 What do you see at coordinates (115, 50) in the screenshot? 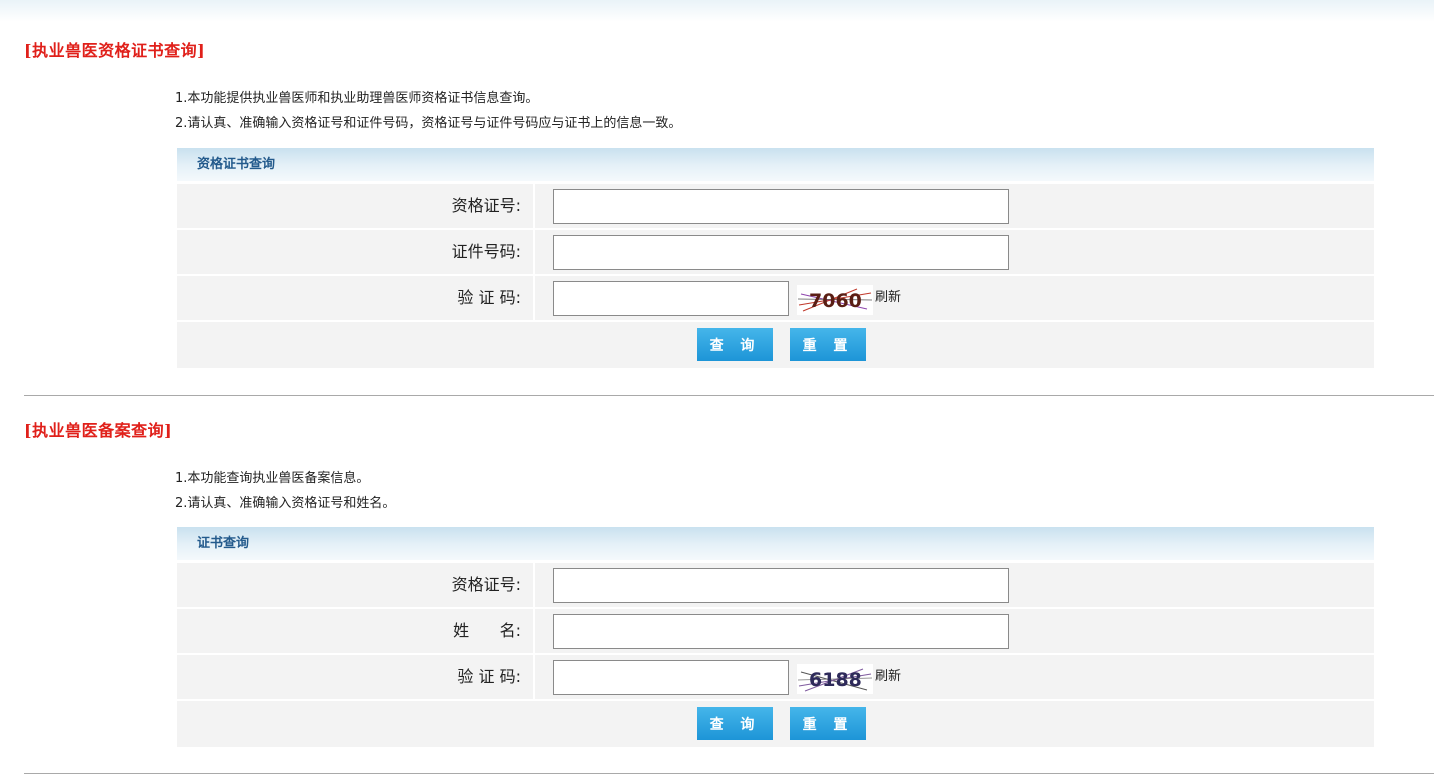
I see `section-title: [执业兽医资格证书查询]` at bounding box center [115, 50].